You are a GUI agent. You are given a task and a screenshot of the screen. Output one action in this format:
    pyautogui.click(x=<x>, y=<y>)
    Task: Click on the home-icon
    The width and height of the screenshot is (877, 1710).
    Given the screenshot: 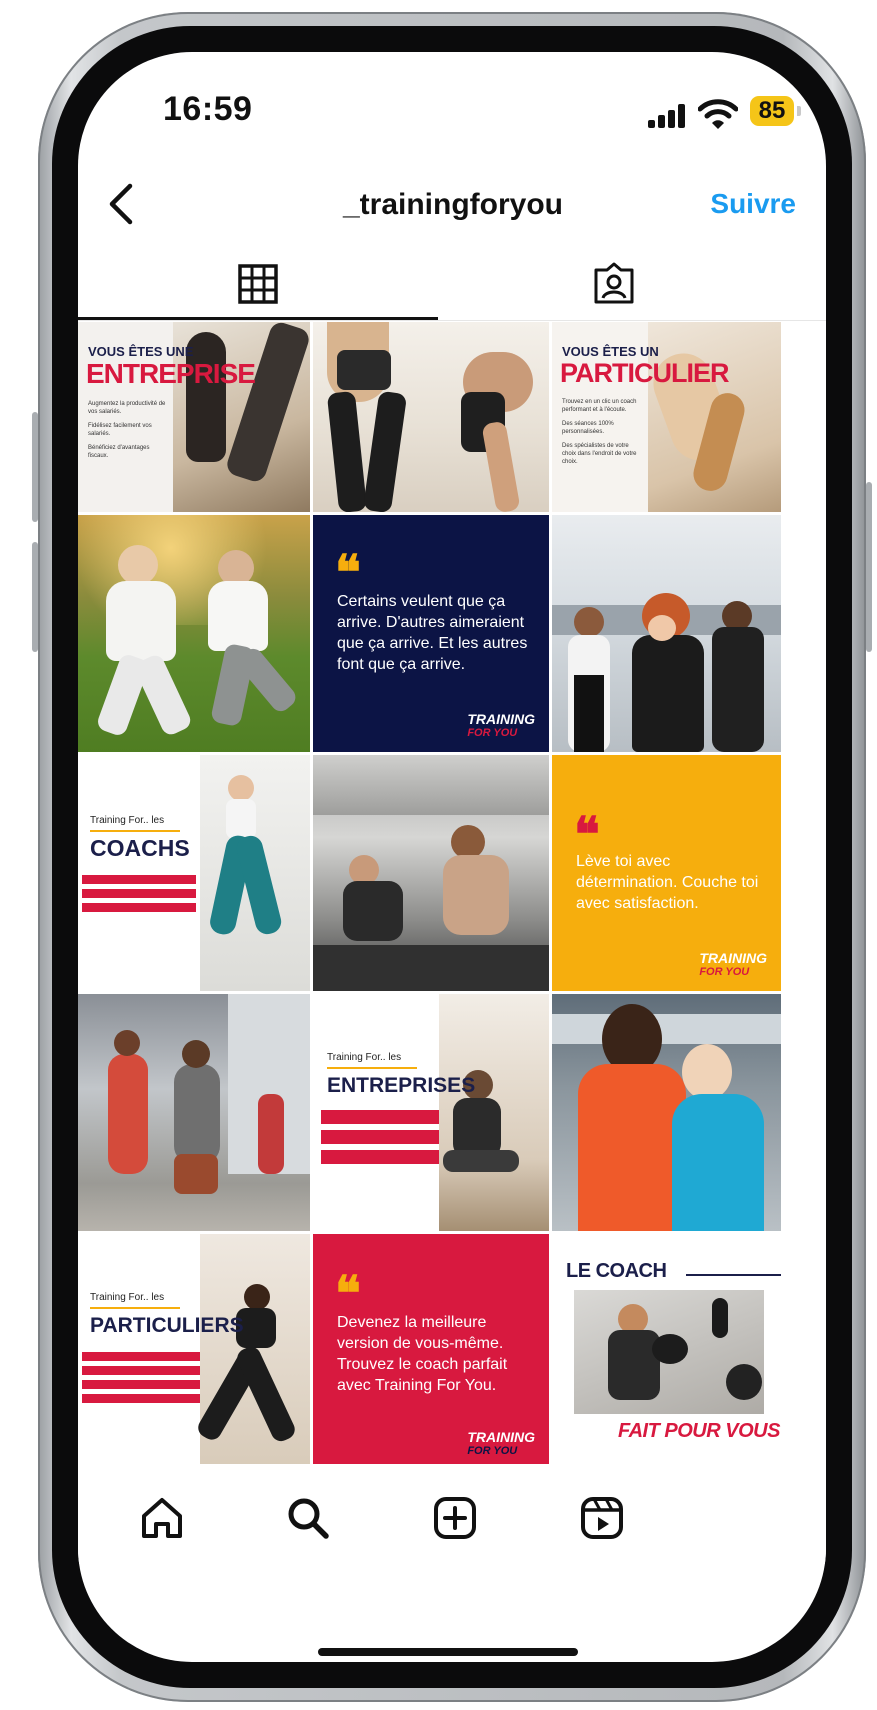 What is the action you would take?
    pyautogui.click(x=162, y=1518)
    